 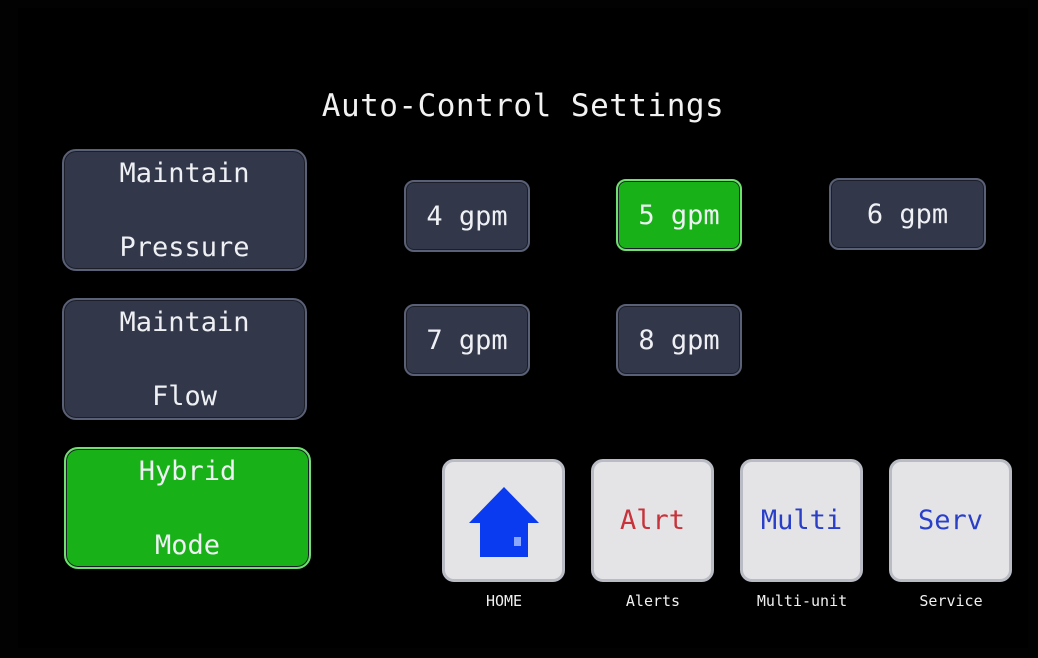 What do you see at coordinates (504, 601) in the screenshot?
I see `home-caption: HOME` at bounding box center [504, 601].